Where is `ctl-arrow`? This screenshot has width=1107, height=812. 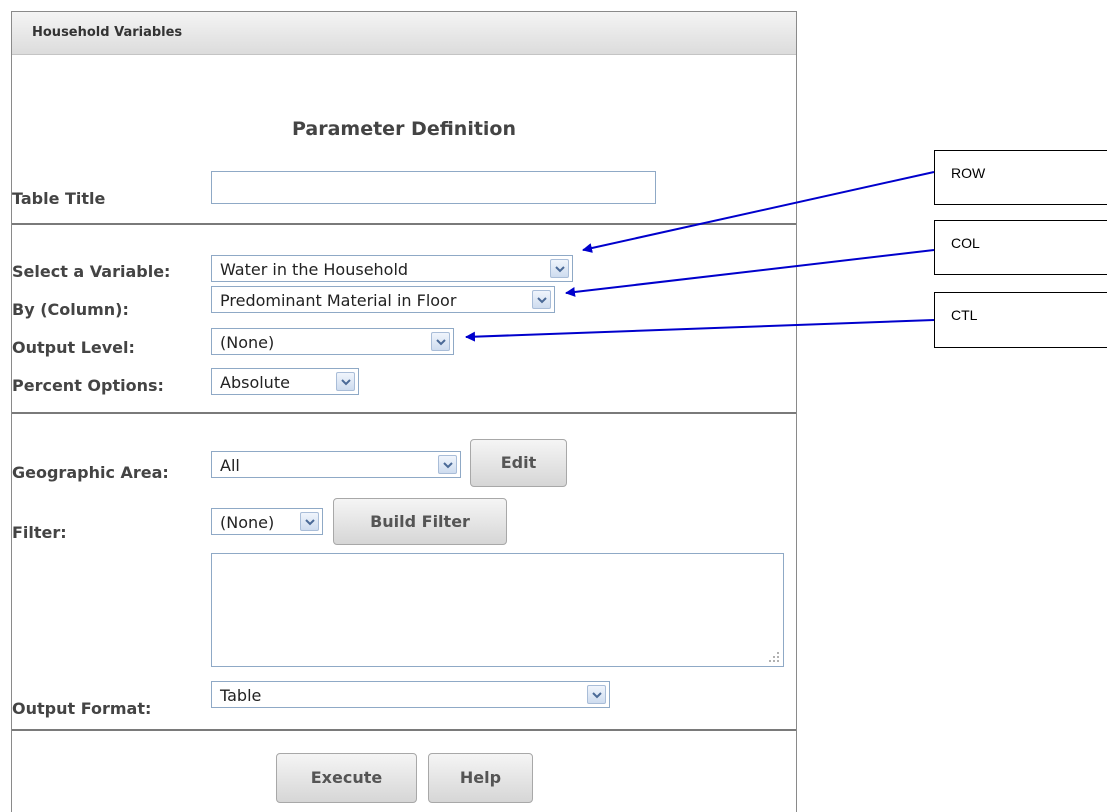
ctl-arrow is located at coordinates (700, 330).